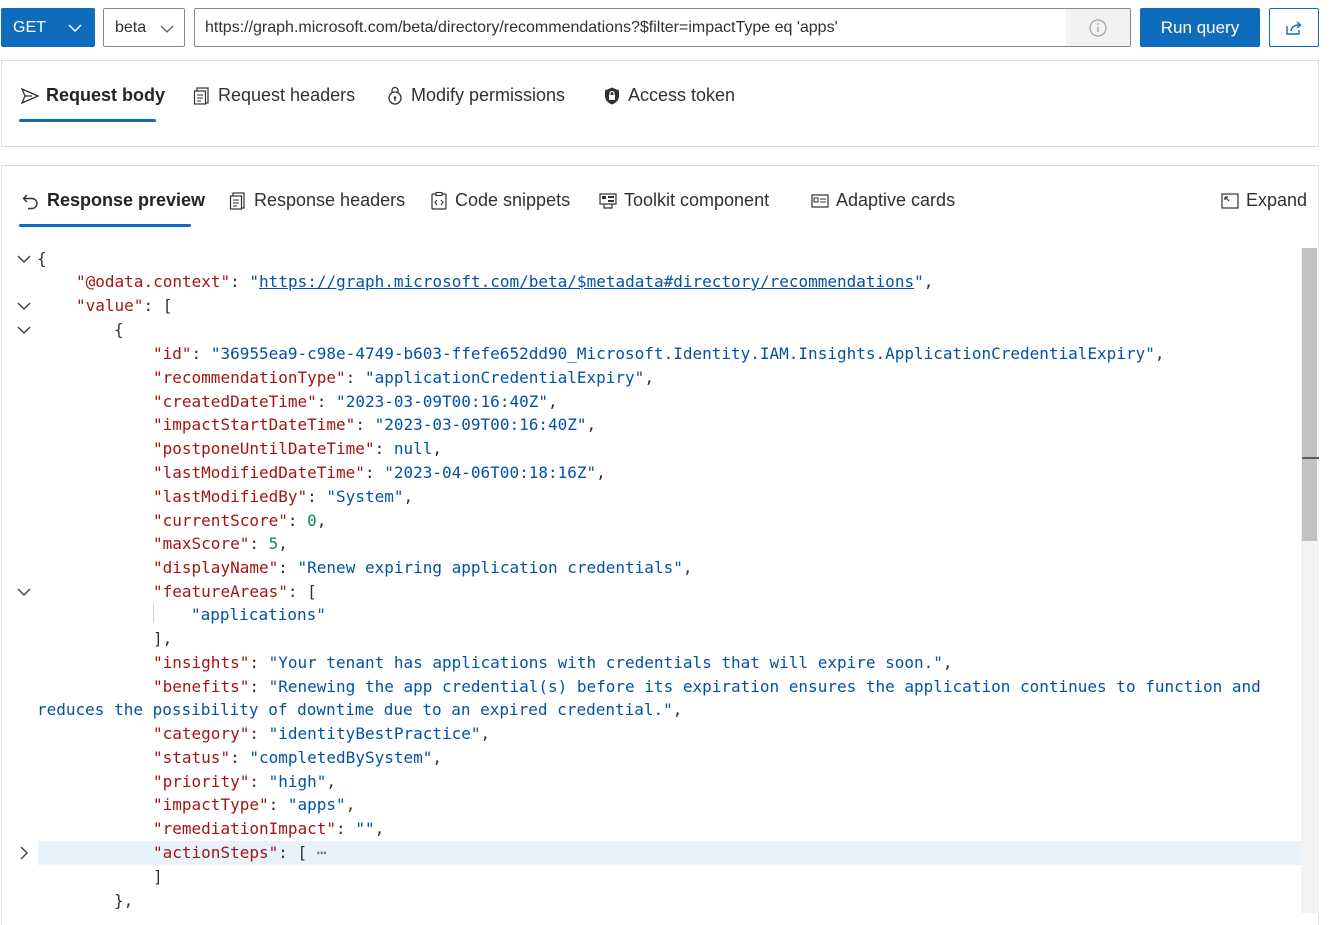  What do you see at coordinates (220, 591) in the screenshot?
I see `json-key: featureAreas` at bounding box center [220, 591].